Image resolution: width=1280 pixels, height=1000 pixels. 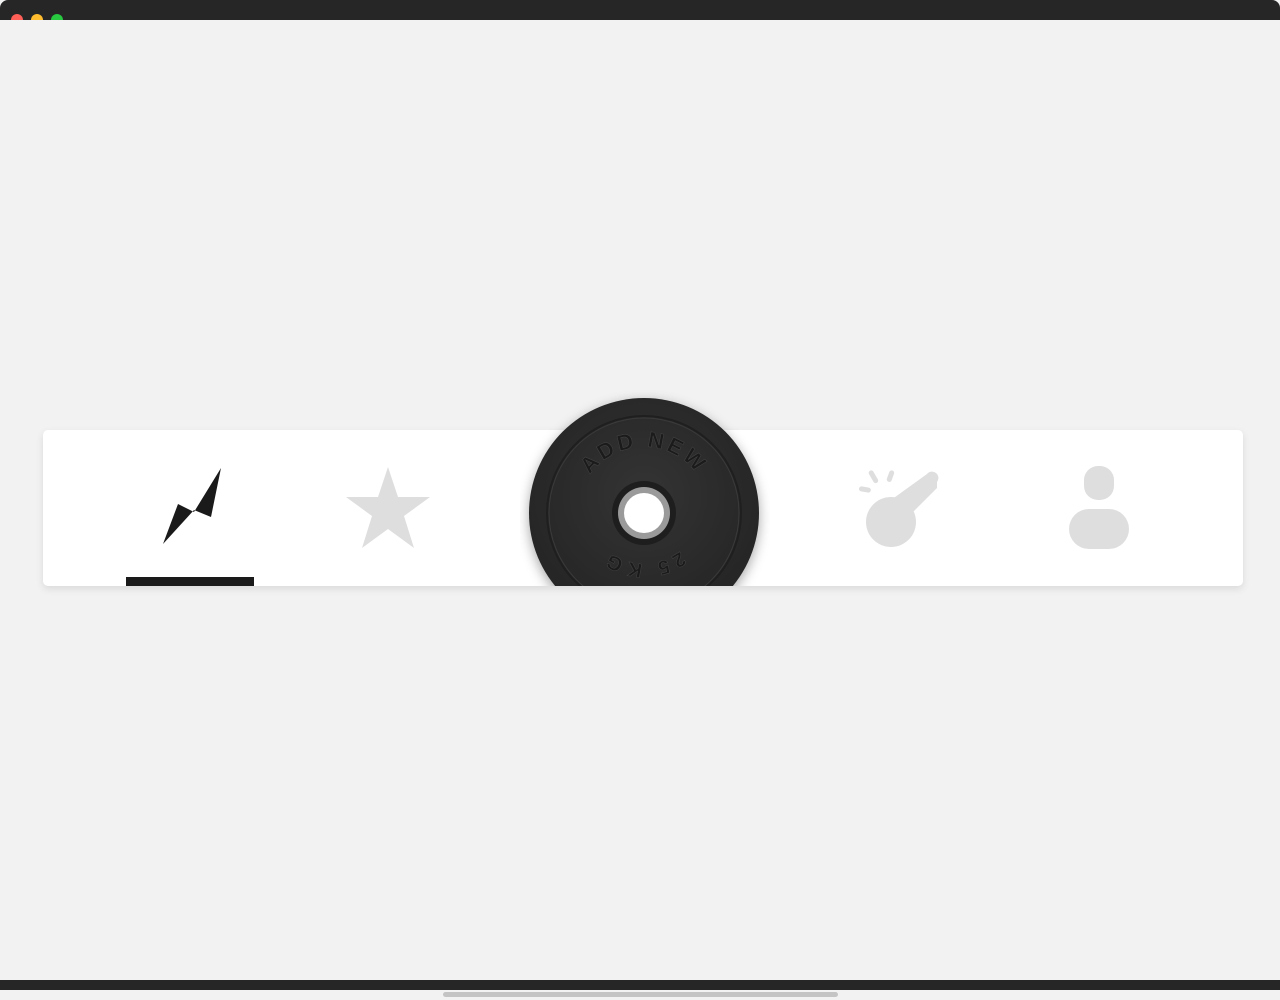 I want to click on window-titlebar, so click(x=640, y=13).